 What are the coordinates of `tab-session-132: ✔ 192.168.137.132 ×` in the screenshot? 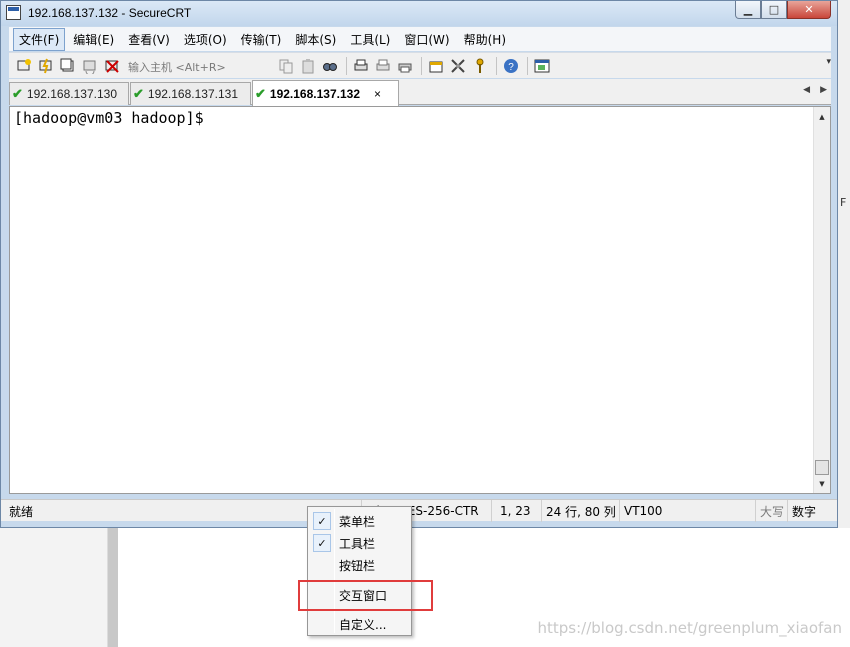 It's located at (325, 93).